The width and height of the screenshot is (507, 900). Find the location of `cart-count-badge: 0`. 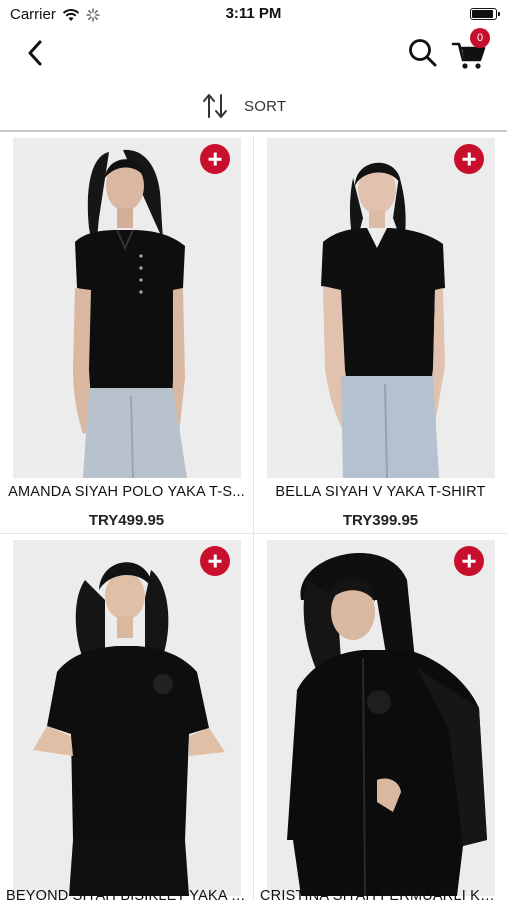

cart-count-badge: 0 is located at coordinates (480, 38).